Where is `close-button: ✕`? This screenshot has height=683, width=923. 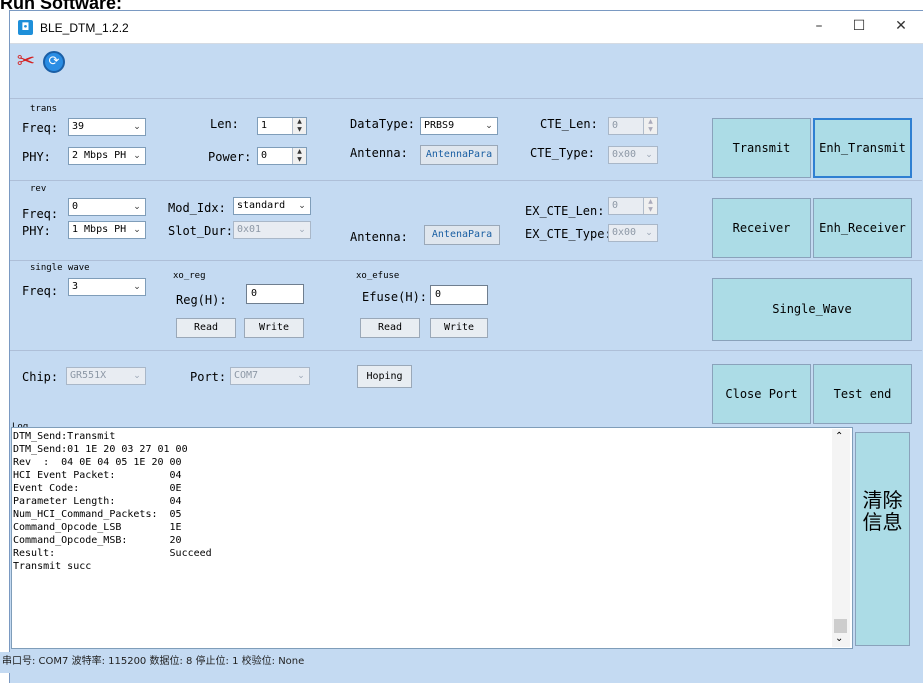
close-button: ✕ is located at coordinates (901, 27).